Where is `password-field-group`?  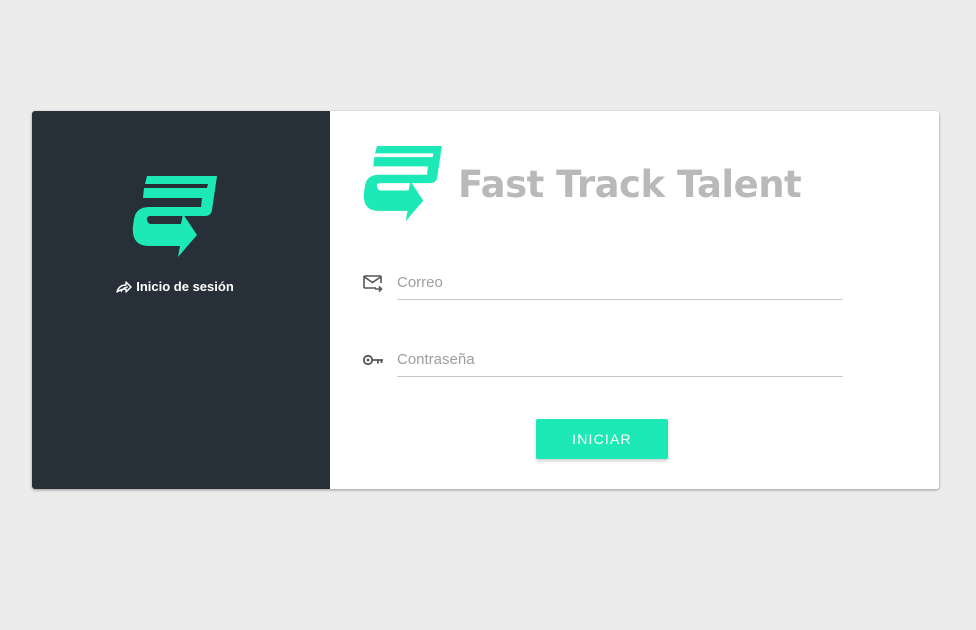
password-field-group is located at coordinates (603, 360).